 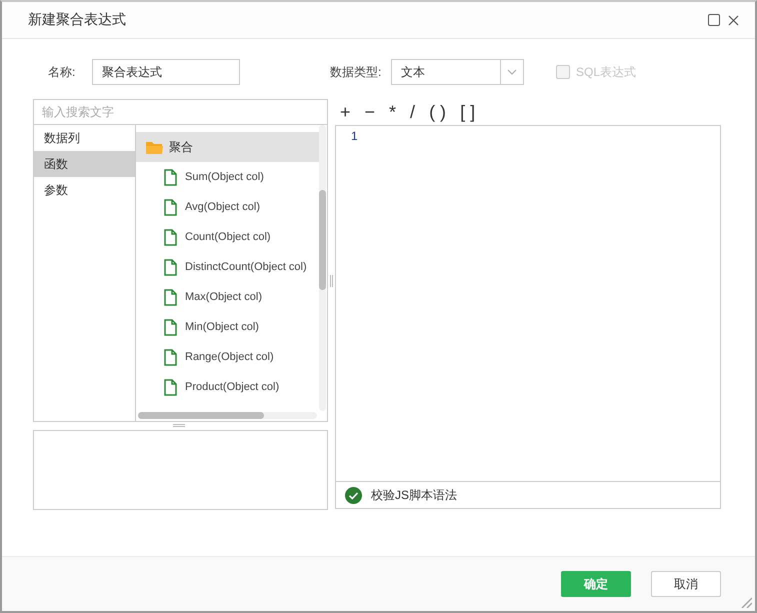 What do you see at coordinates (370, 112) in the screenshot?
I see `operator-button: −` at bounding box center [370, 112].